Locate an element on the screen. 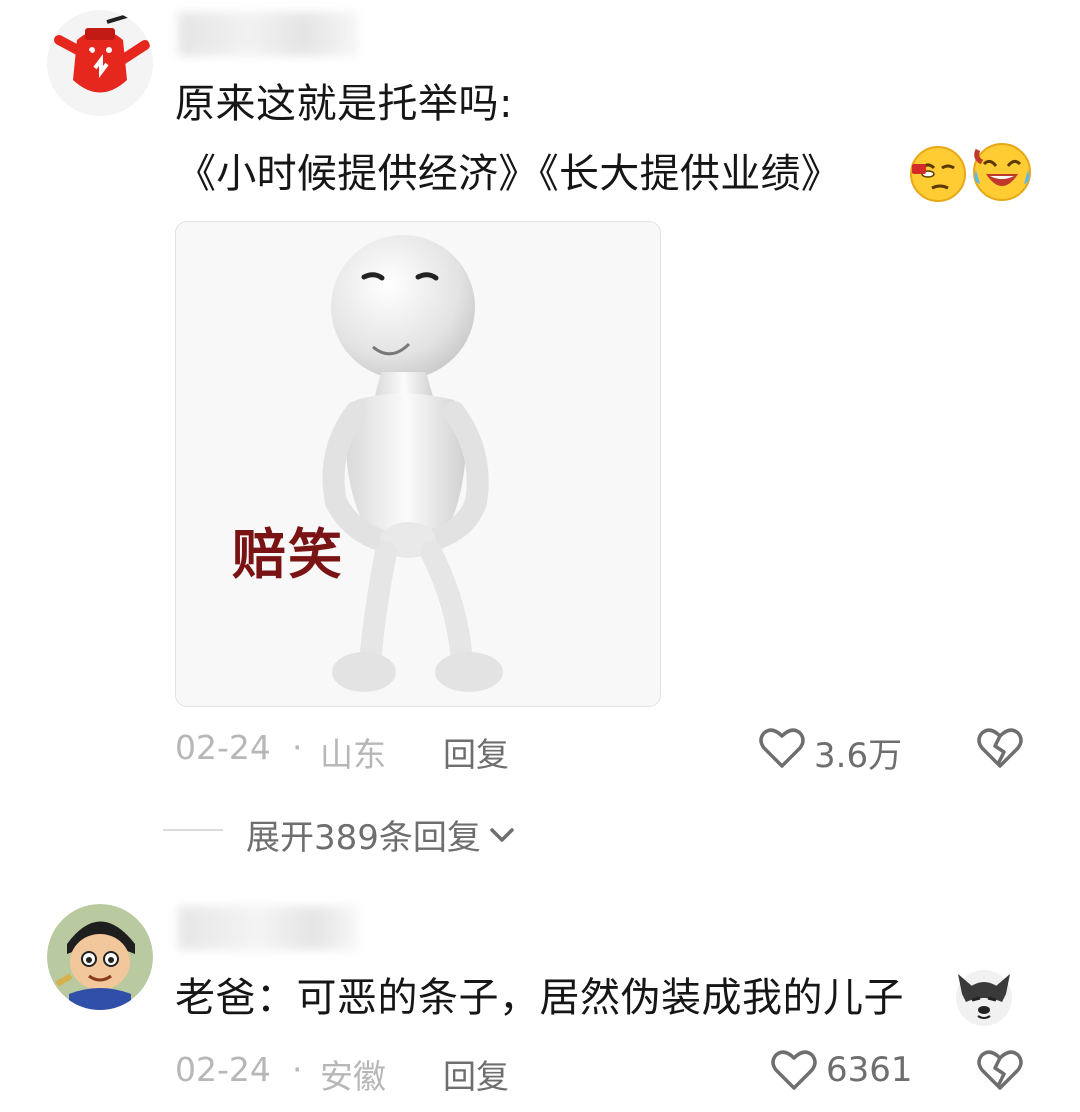 This screenshot has width=1080, height=1112. like-count: 3.6万 is located at coordinates (858, 756).